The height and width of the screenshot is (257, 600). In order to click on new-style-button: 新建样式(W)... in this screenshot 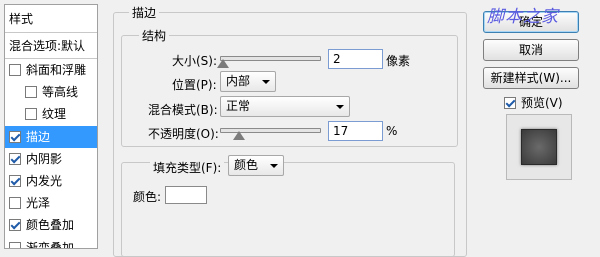, I will do `click(531, 78)`.